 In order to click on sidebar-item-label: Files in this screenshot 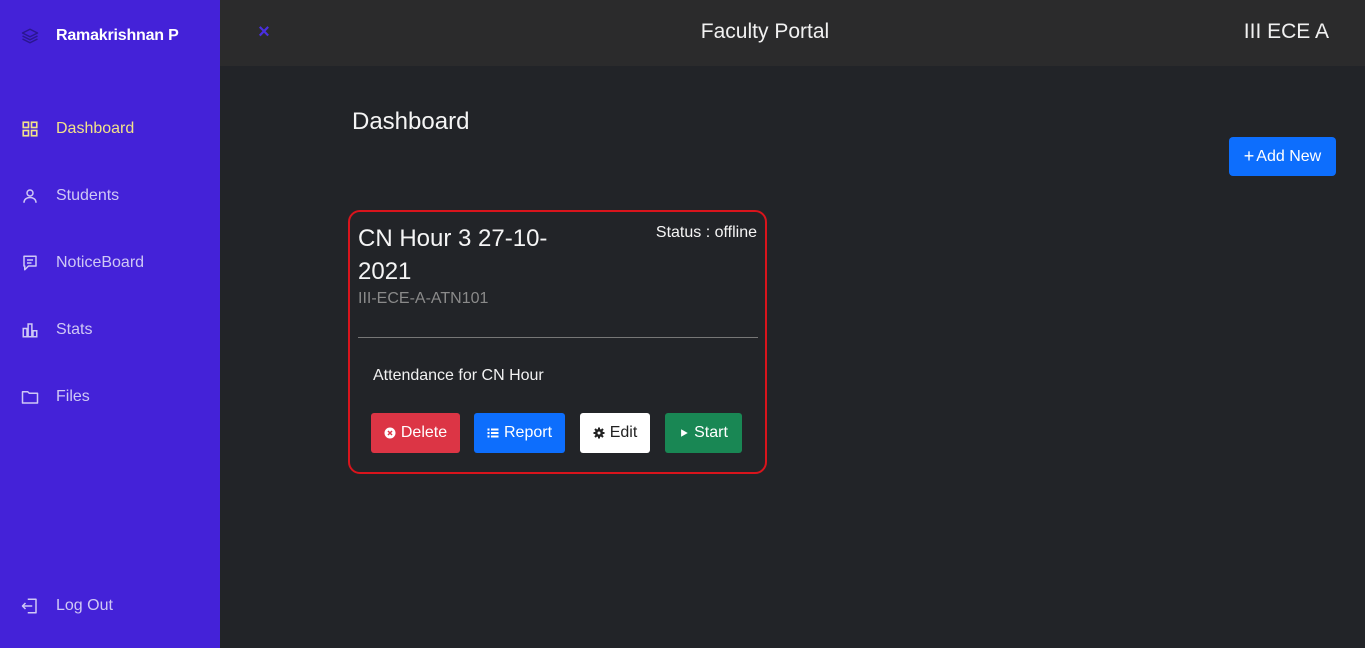, I will do `click(73, 396)`.